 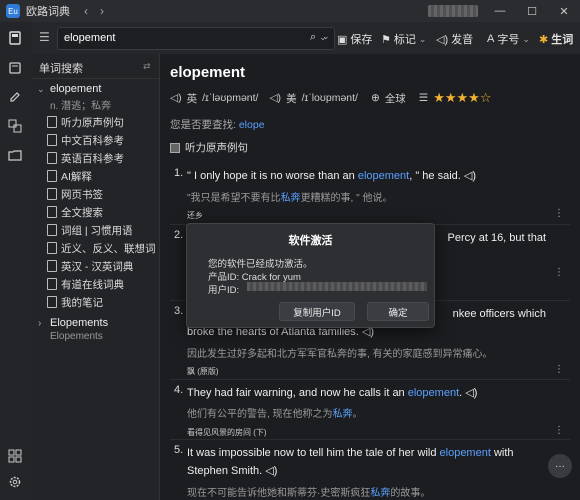 I want to click on collapse-chevron-icon: ›, so click(x=39, y=323).